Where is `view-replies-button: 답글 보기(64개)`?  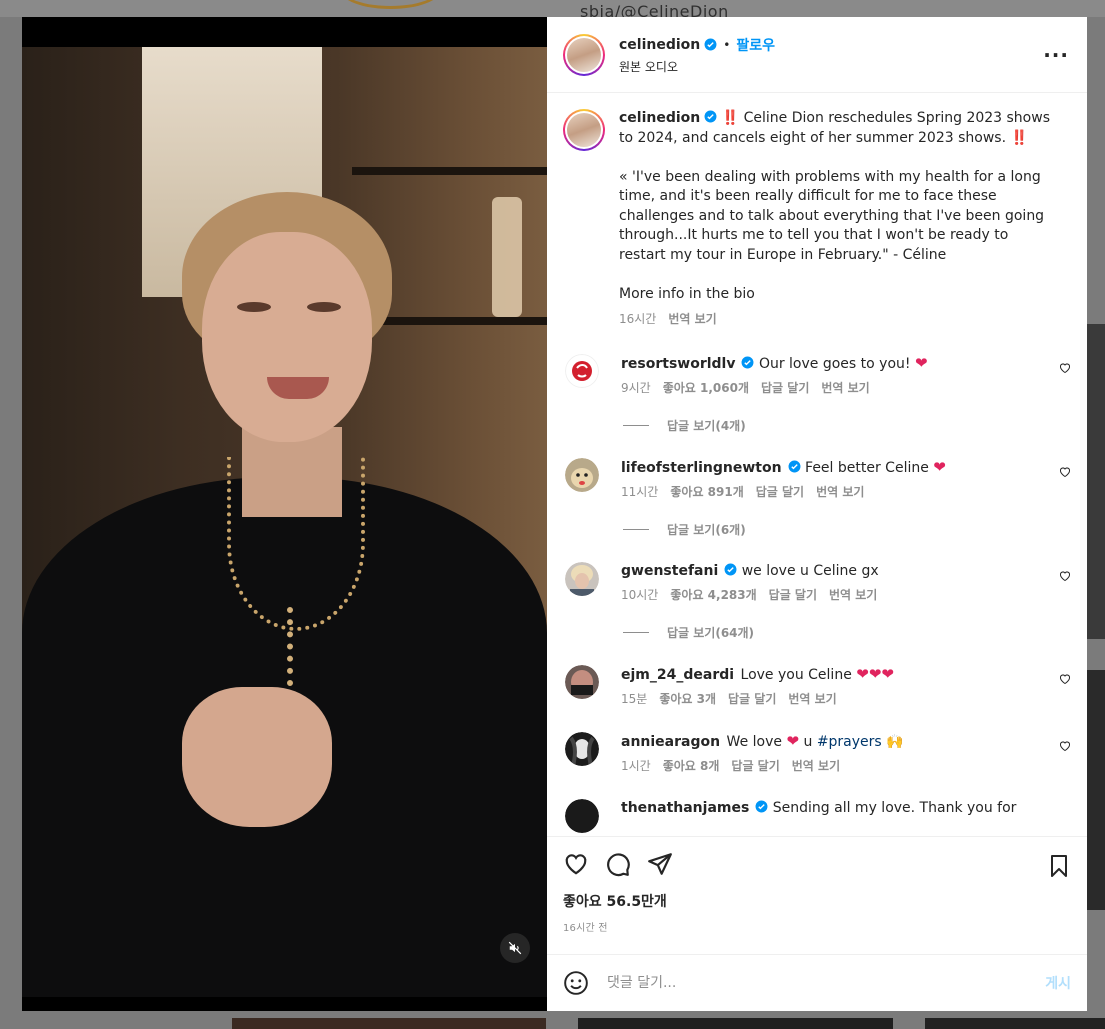
view-replies-button: 답글 보기(64개) is located at coordinates (847, 632).